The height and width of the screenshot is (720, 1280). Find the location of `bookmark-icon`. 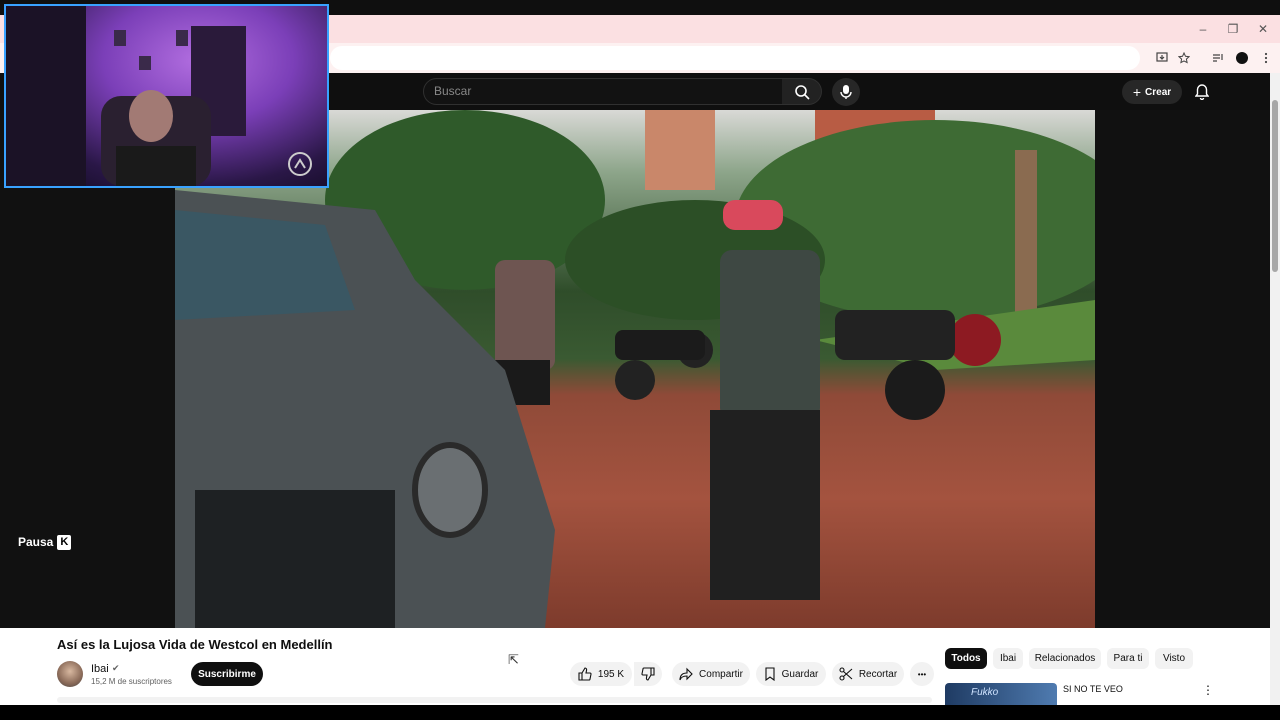

bookmark-icon is located at coordinates (770, 674).